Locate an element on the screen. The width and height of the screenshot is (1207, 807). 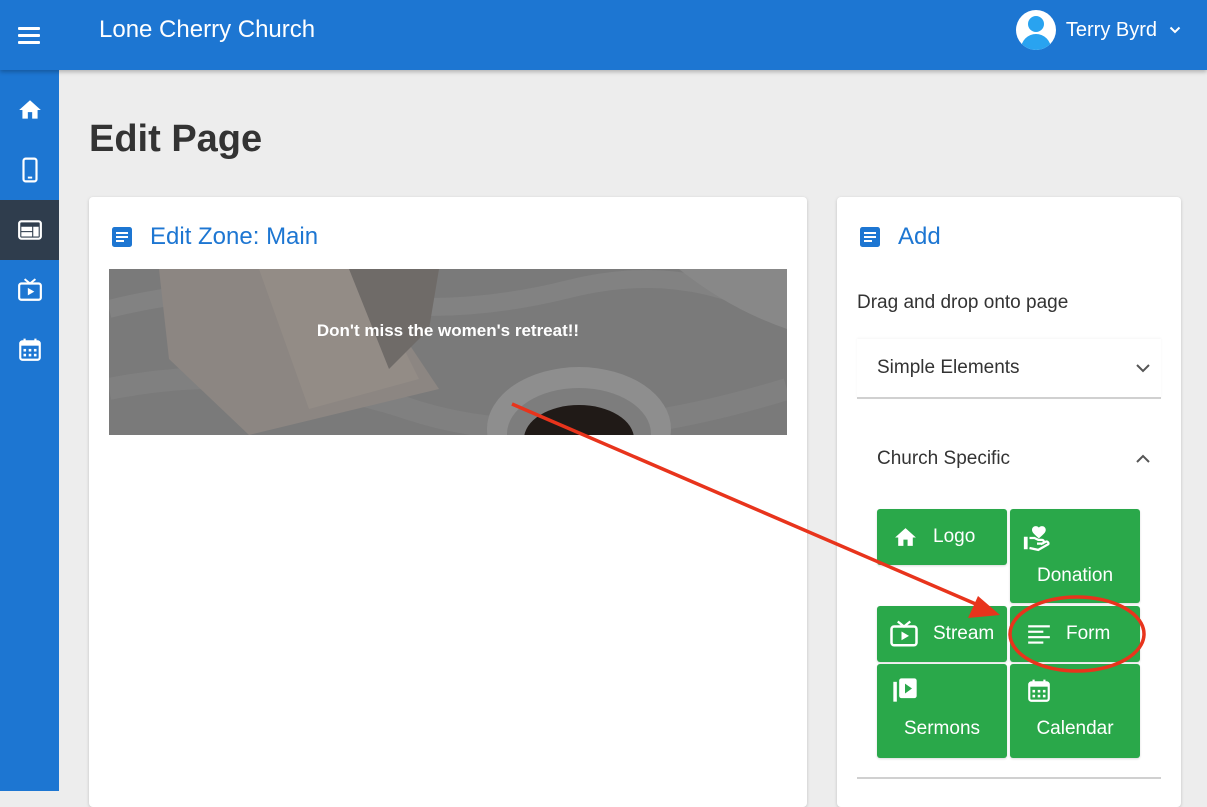
user-menu: Terry Byrd is located at coordinates (1098, 30).